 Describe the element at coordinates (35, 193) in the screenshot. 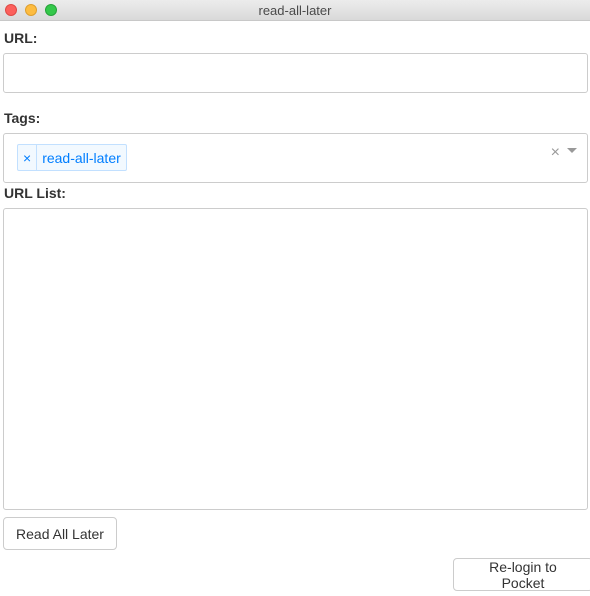

I see `url-list-label: URL List:` at that location.